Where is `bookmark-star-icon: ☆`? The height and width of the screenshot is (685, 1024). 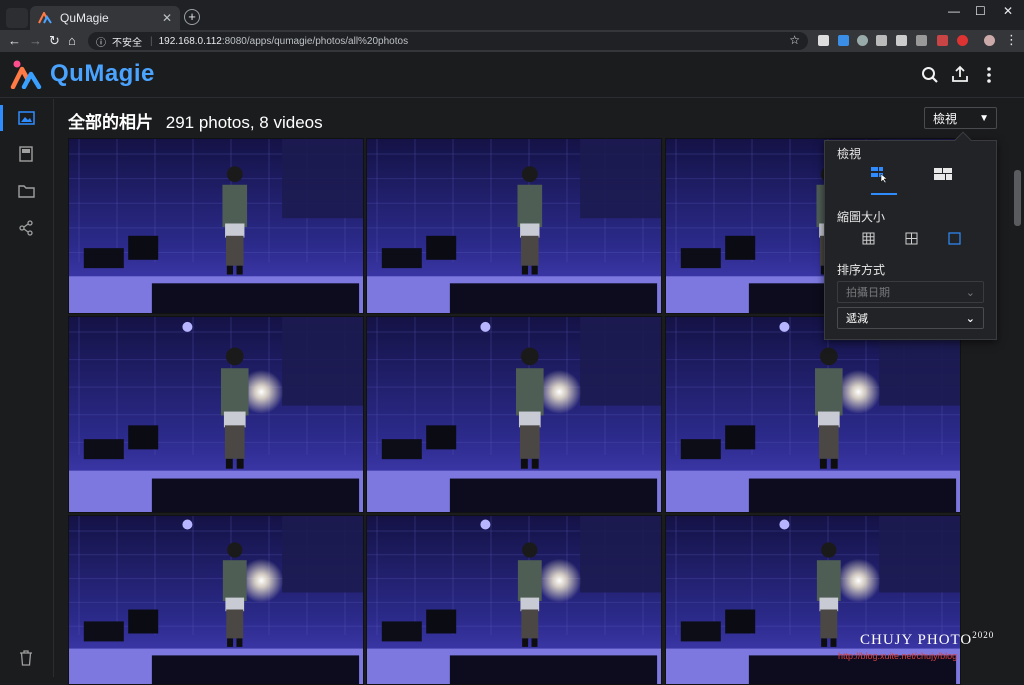
bookmark-star-icon: ☆ is located at coordinates (794, 40).